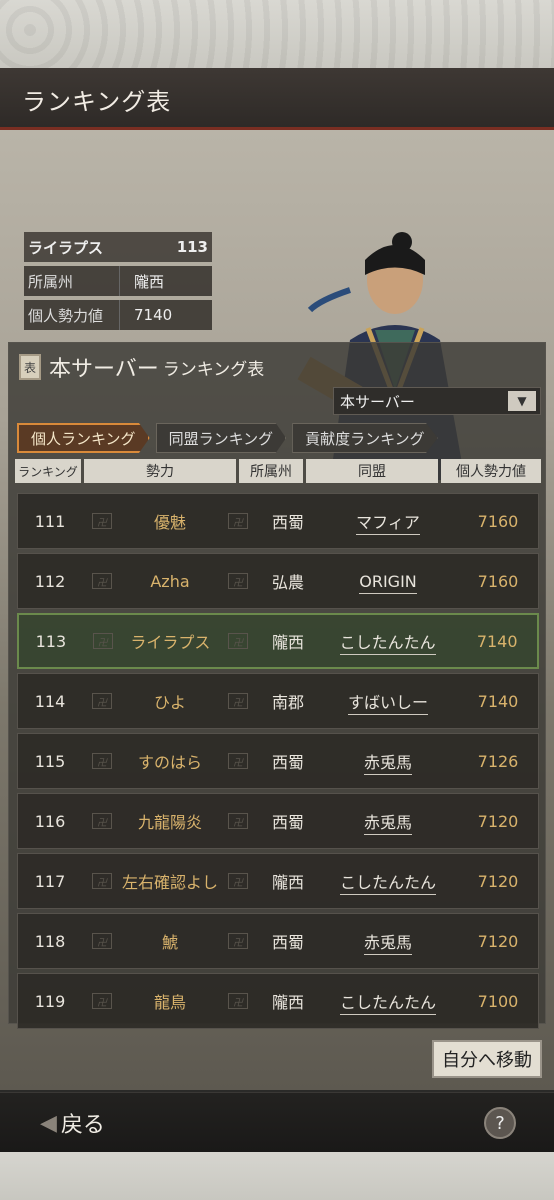 This screenshot has width=554, height=1200. I want to click on row-alliance-cell: マフィア, so click(388, 522).